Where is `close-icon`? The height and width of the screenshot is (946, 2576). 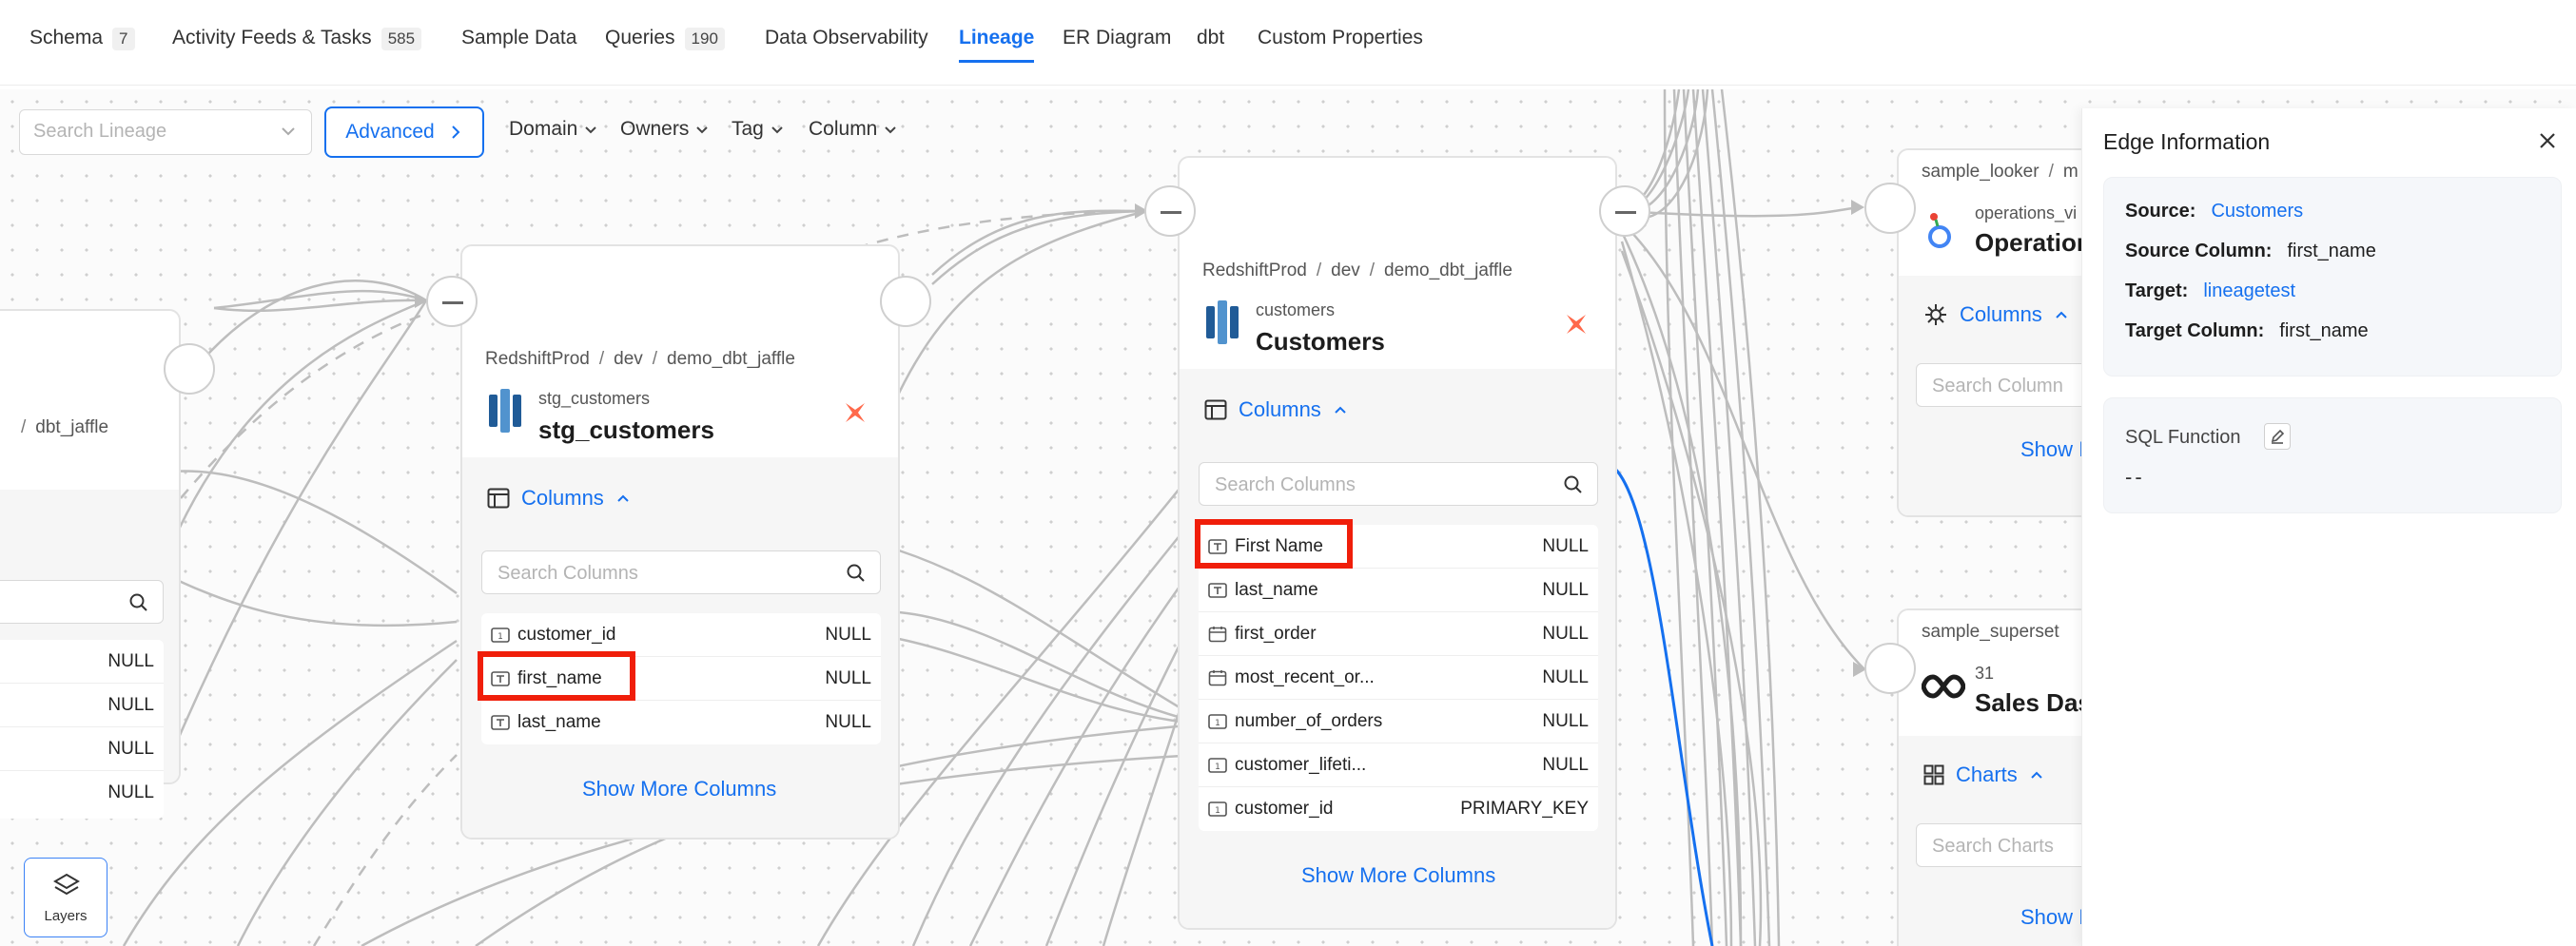 close-icon is located at coordinates (2548, 140).